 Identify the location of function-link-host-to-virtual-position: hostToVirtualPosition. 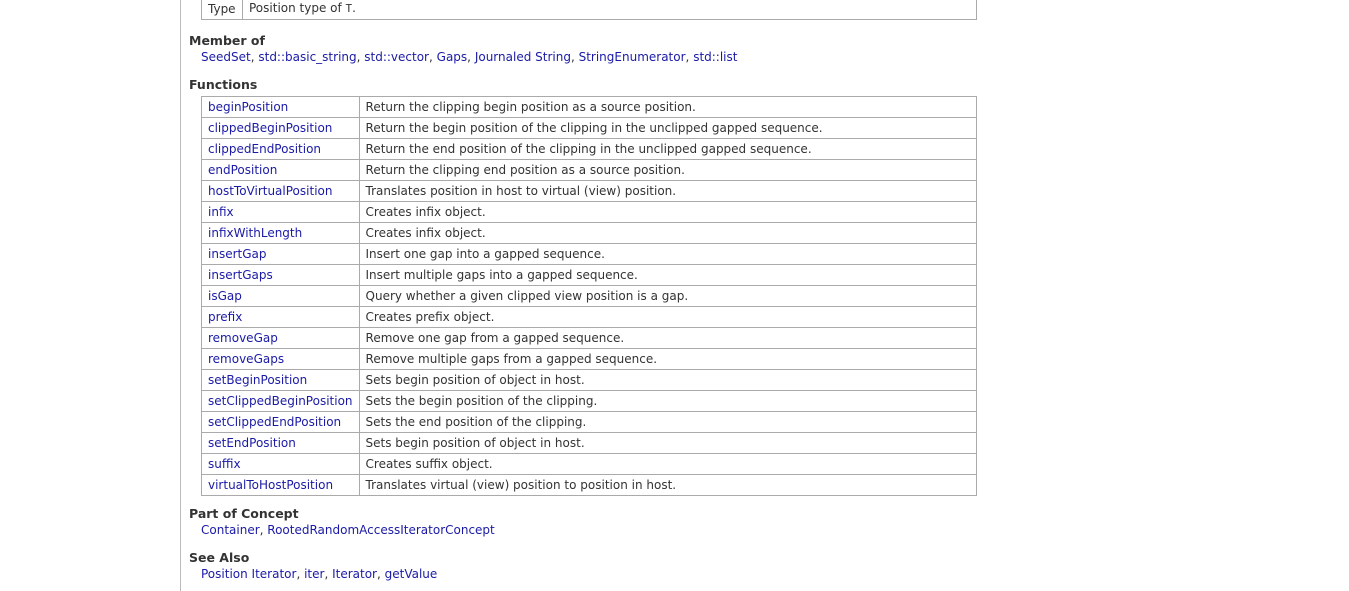
(270, 191).